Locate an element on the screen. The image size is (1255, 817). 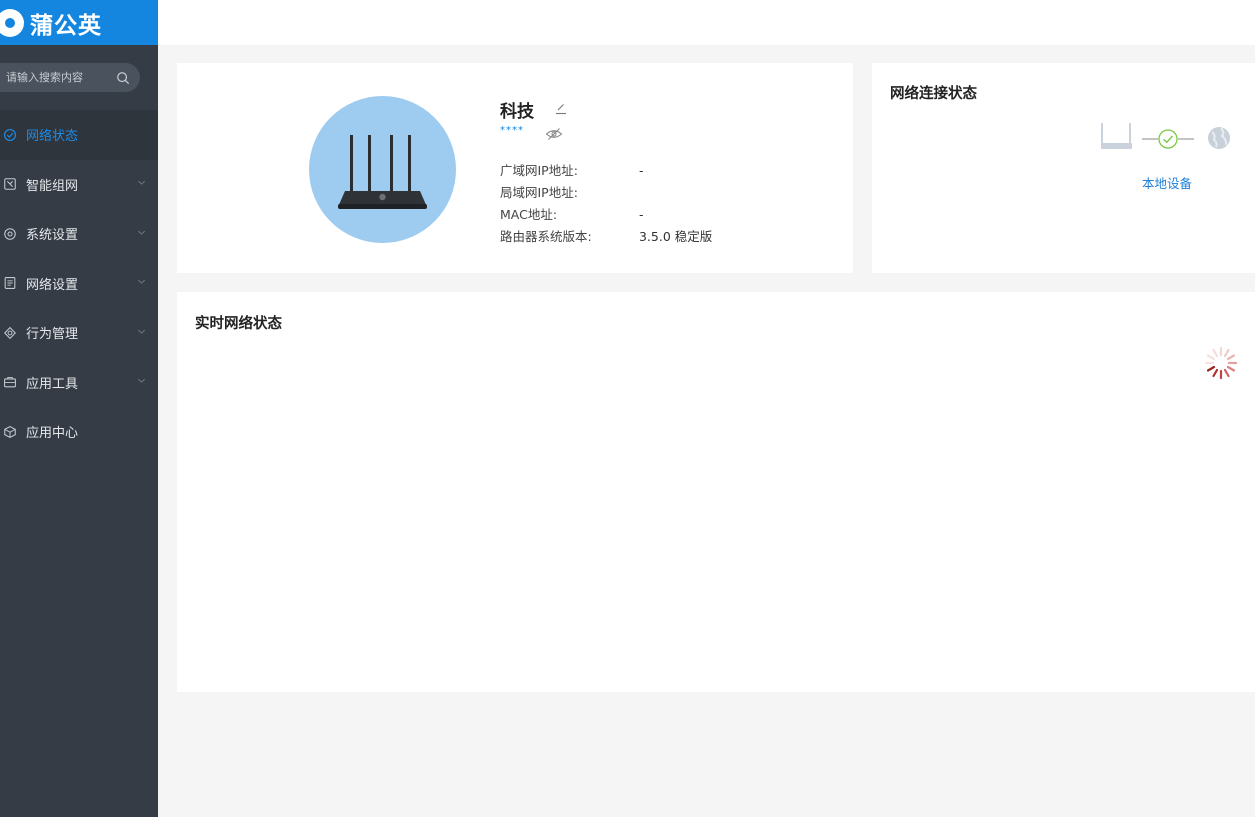
sidebar-item-network-settings: 网络设置 is located at coordinates (79, 284).